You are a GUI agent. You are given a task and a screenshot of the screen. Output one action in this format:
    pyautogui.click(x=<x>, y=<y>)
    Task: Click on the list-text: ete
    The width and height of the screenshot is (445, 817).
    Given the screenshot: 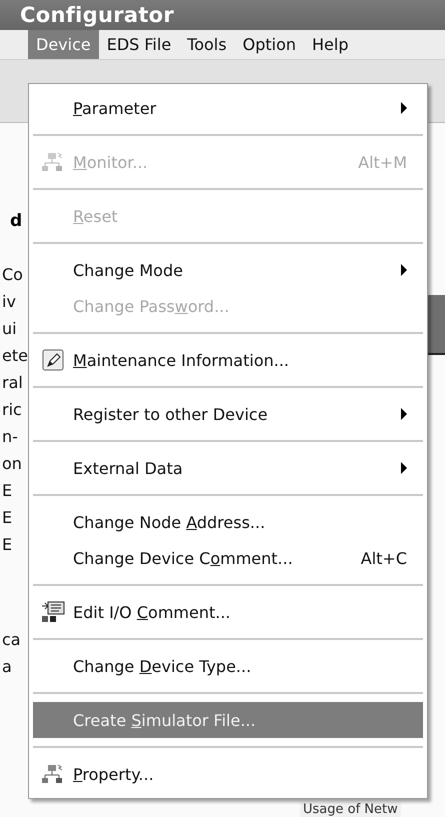 What is the action you would take?
    pyautogui.click(x=14, y=356)
    